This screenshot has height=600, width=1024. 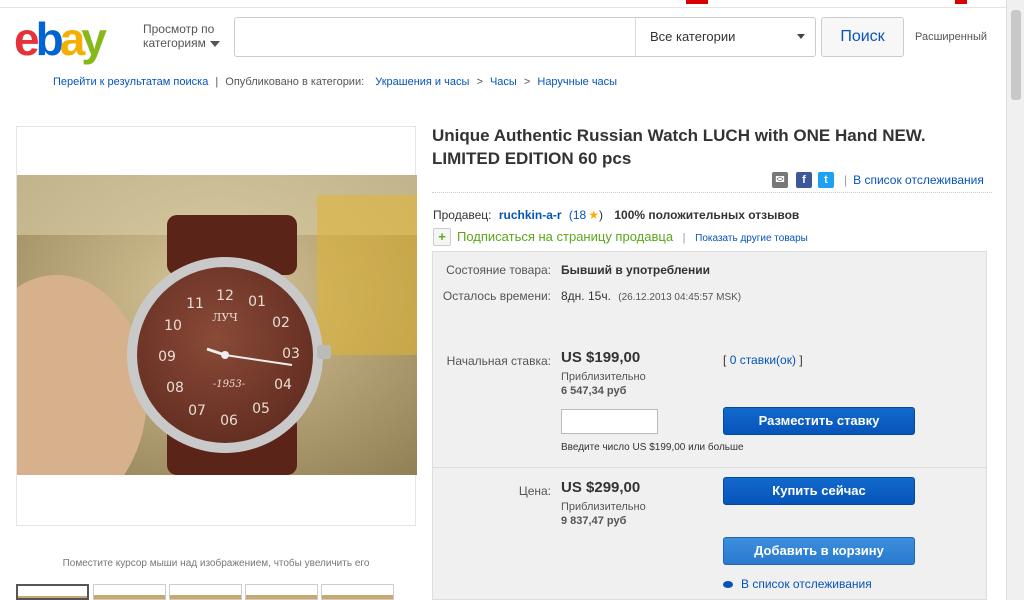 I want to click on other-items-link: Показать другие товары, so click(x=751, y=238).